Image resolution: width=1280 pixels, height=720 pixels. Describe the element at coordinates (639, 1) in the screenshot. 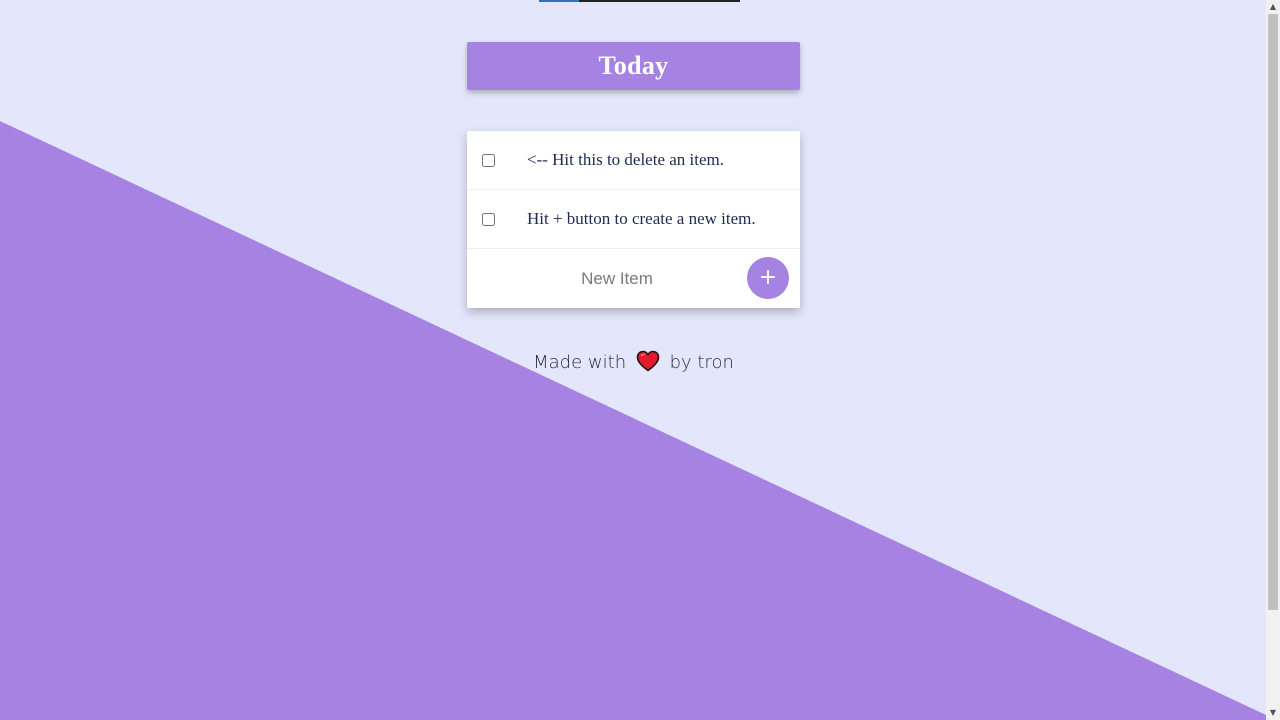

I see `top-progress-strip` at that location.